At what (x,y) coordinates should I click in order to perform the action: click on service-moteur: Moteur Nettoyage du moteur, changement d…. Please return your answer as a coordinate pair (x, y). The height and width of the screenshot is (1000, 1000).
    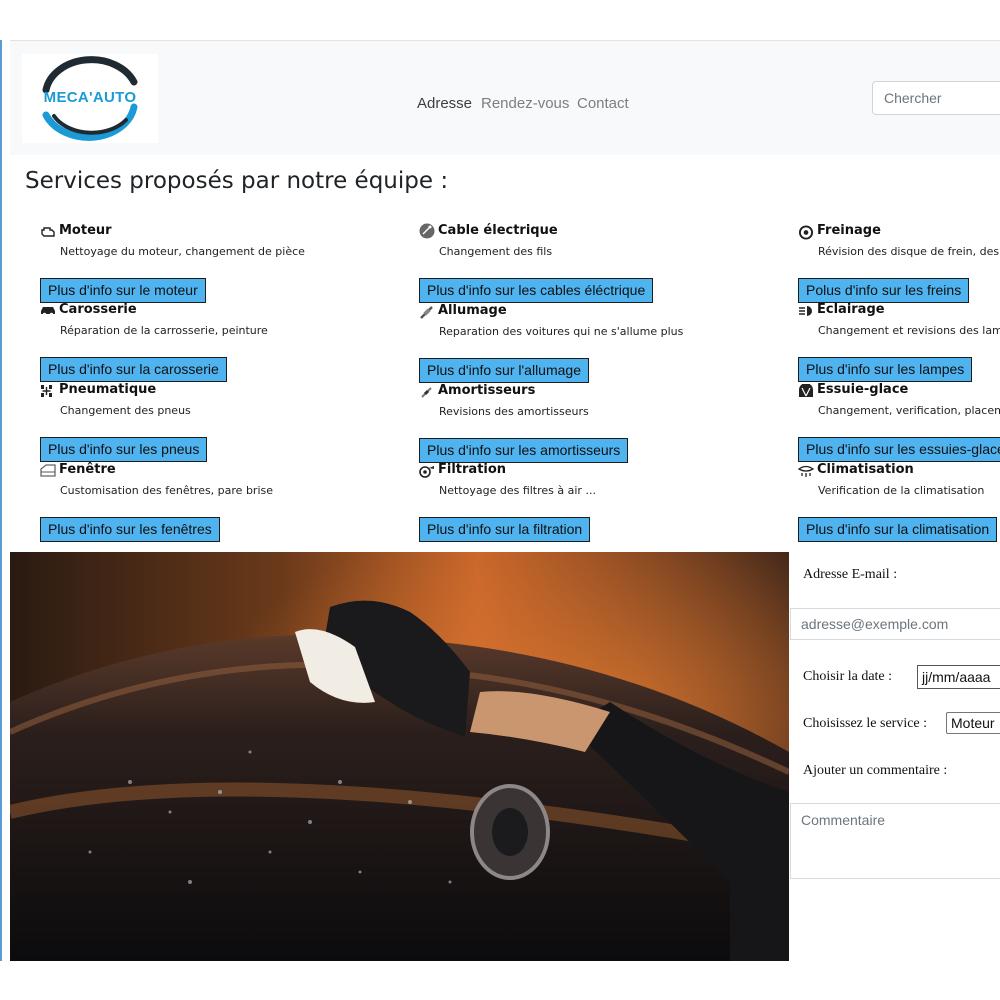
    Looking at the image, I should click on (230, 262).